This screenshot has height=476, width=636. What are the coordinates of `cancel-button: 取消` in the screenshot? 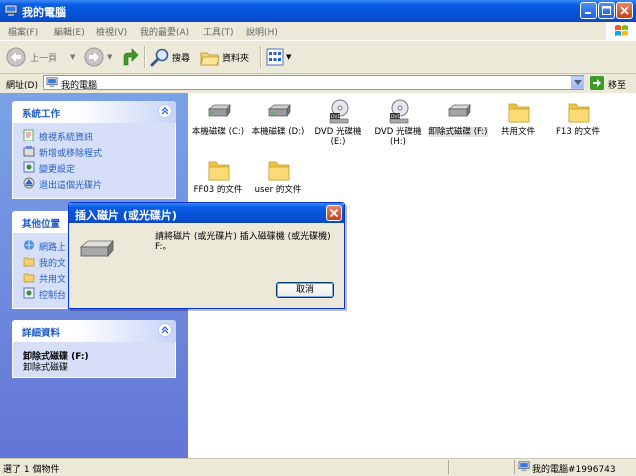 It's located at (305, 290).